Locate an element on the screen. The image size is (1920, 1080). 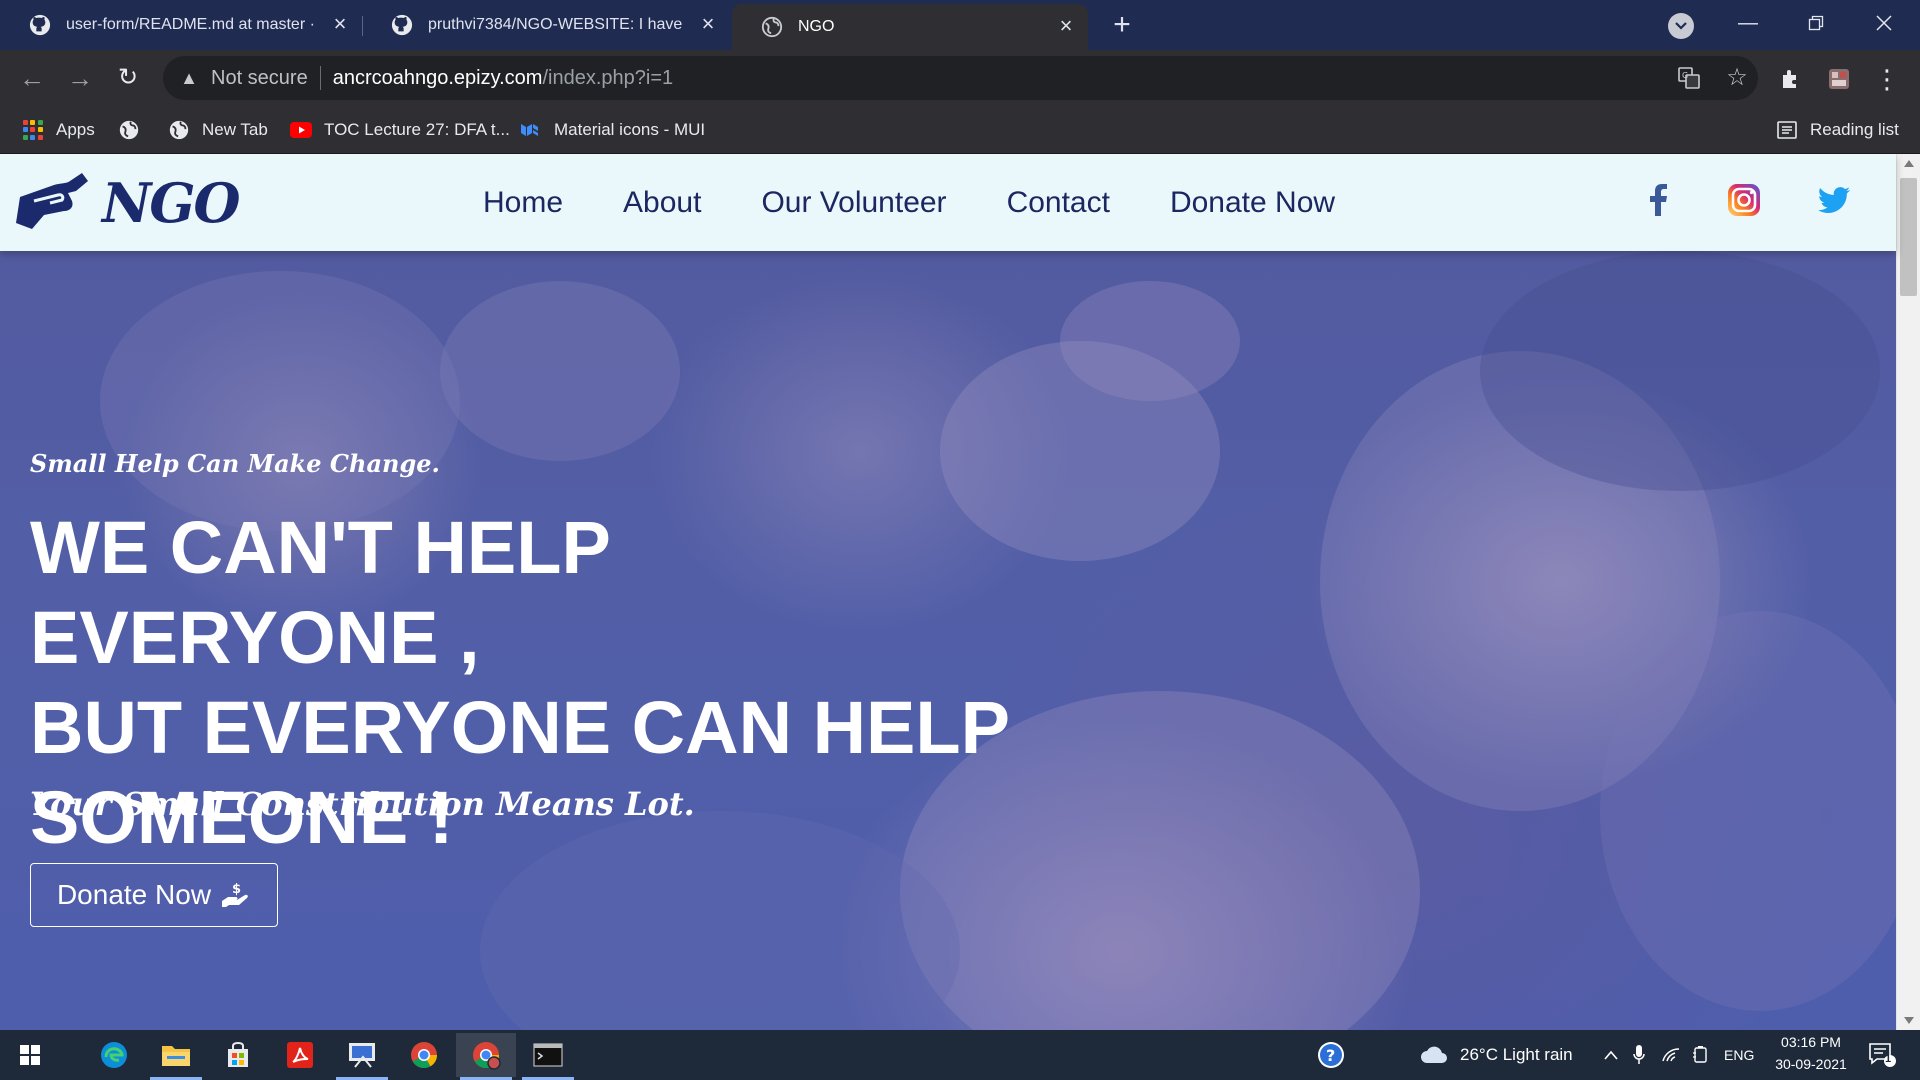
snipping-tool-icon is located at coordinates (362, 1056).